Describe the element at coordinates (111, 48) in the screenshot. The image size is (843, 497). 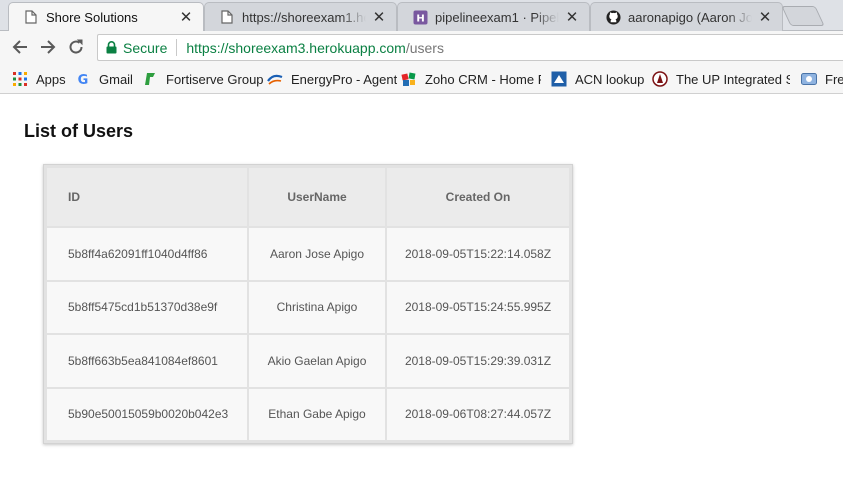
I see `lock-icon` at that location.